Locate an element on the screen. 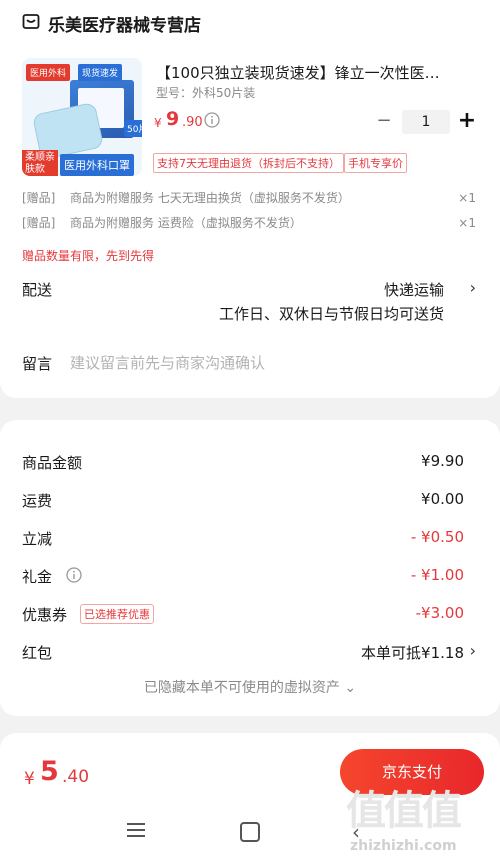 The image size is (500, 865). gift-money-value: - ¥1.00 is located at coordinates (437, 575).